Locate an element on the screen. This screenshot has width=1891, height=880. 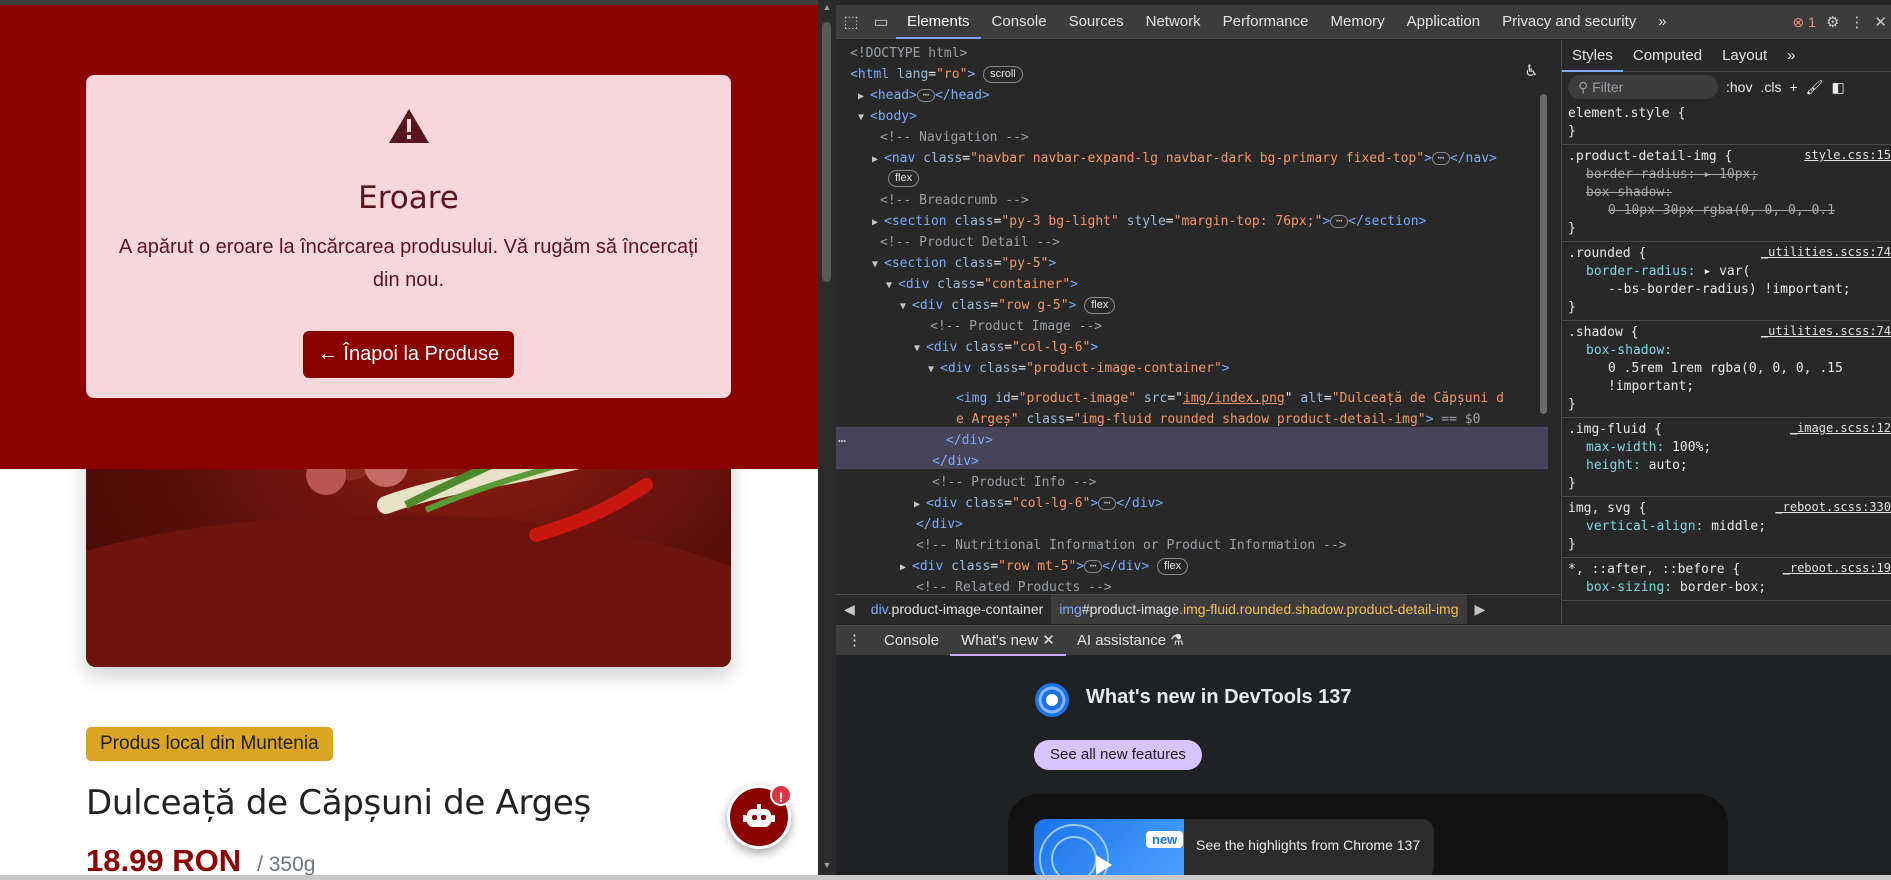
scroll-down-arrow-icon: ▼ is located at coordinates (827, 865).